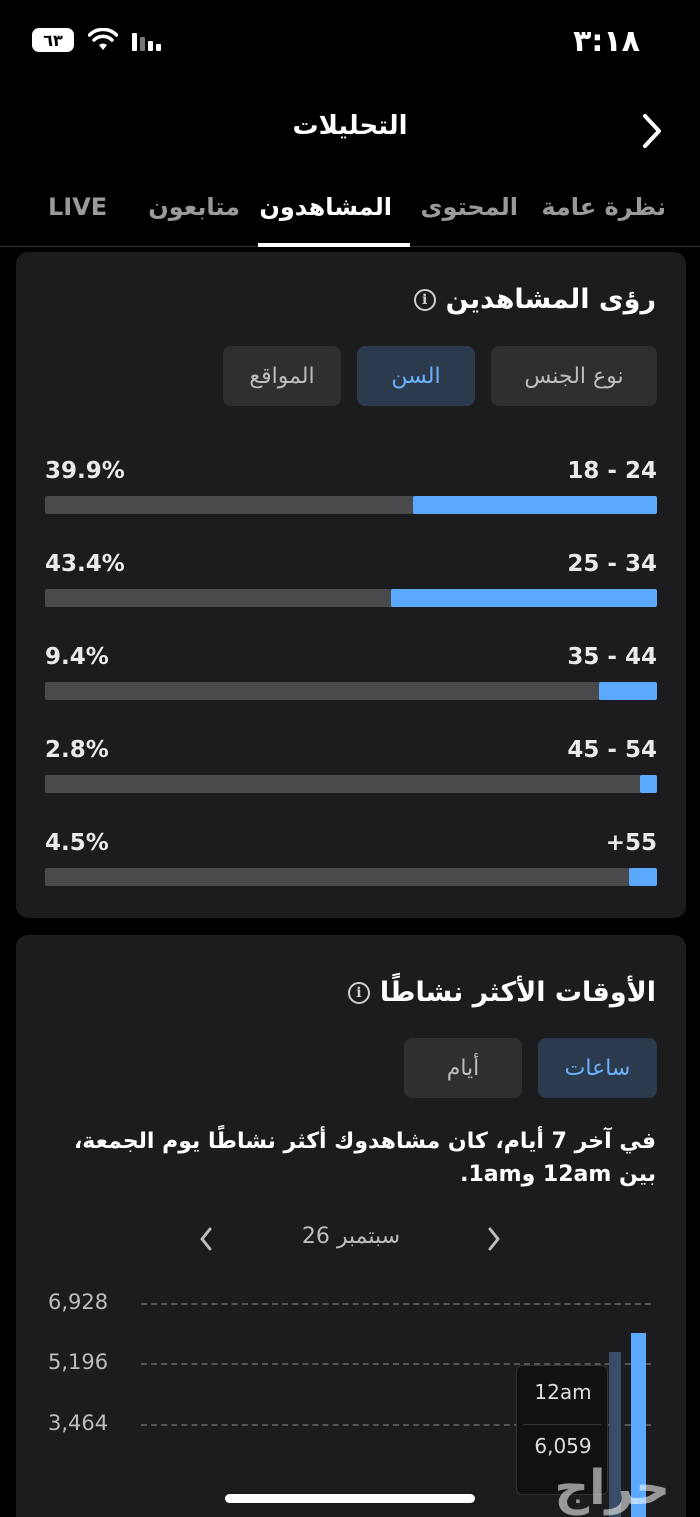 This screenshot has width=700, height=1517. Describe the element at coordinates (194, 207) in the screenshot. I see `tab-followers: متابعون` at that location.